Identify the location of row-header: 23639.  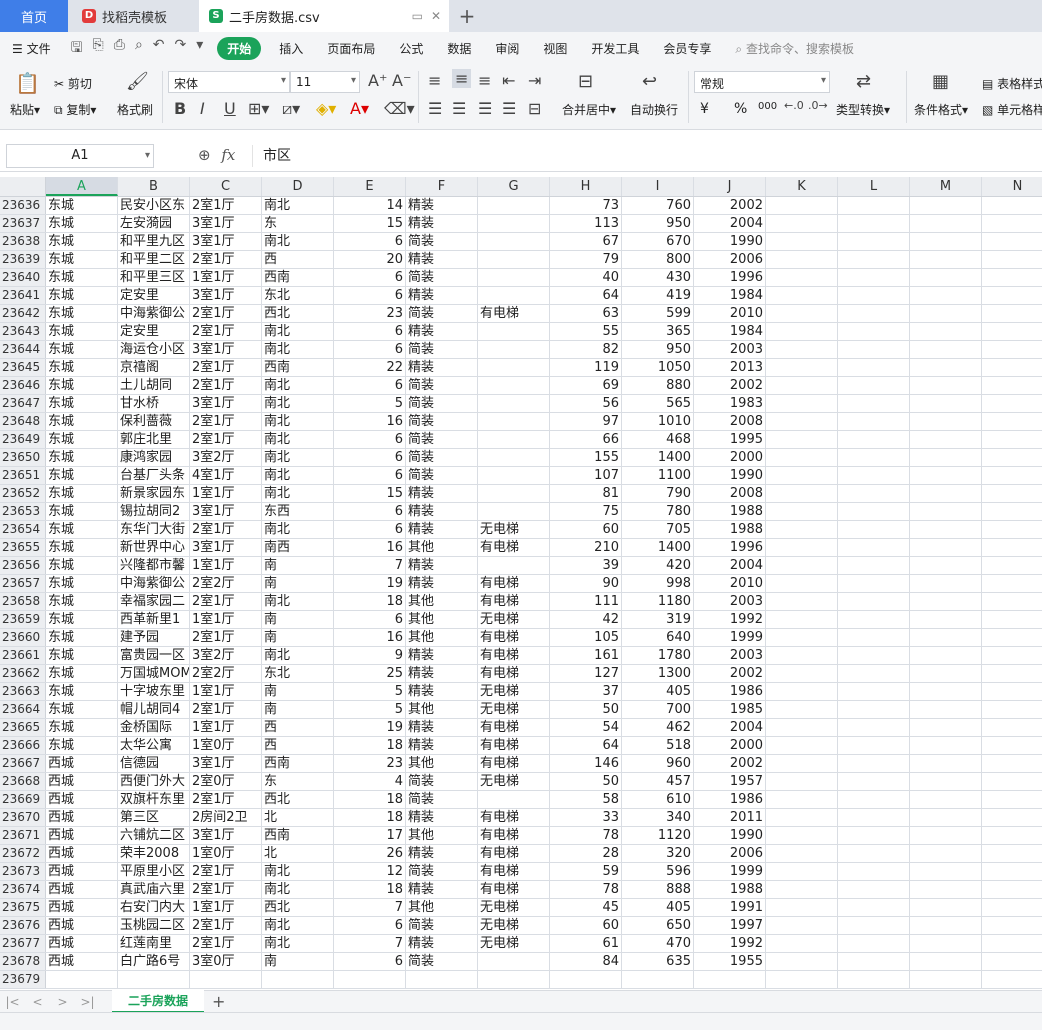
(23, 259).